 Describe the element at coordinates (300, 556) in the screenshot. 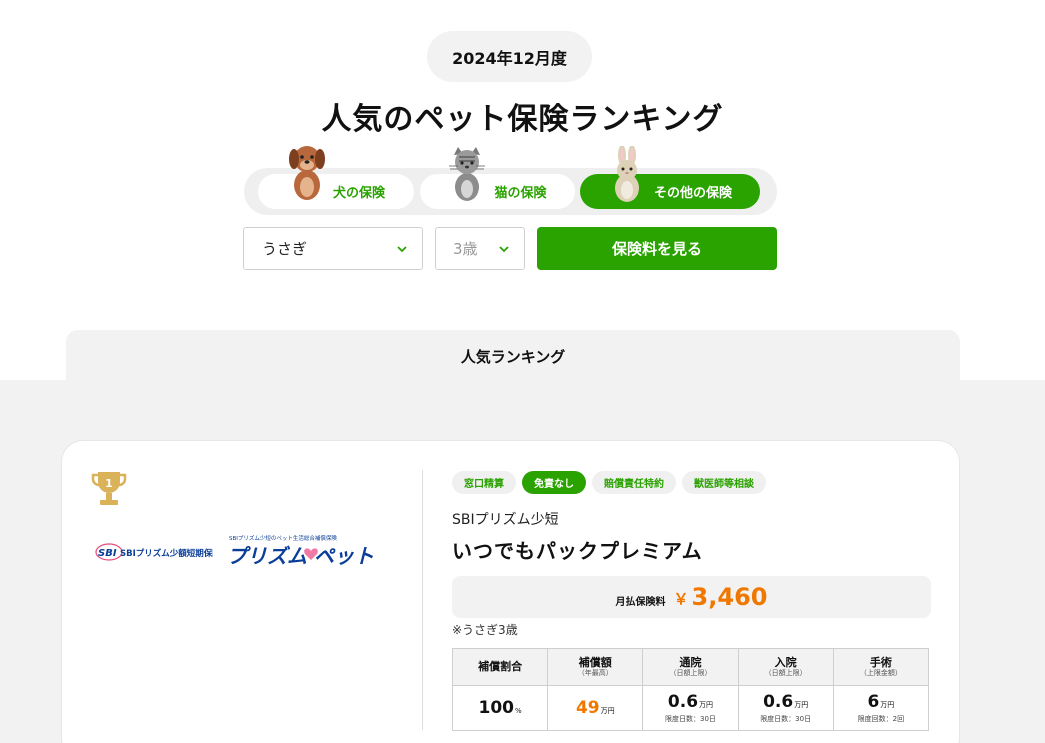

I see `product-logo-text: プリズム ペット` at that location.